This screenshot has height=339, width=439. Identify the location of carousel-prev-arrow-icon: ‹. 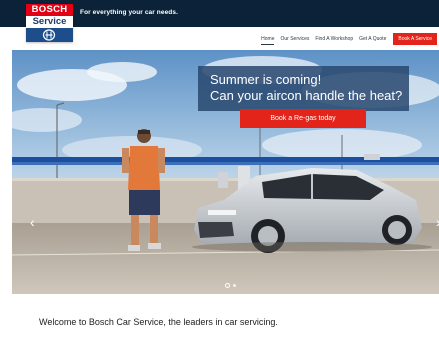
(32, 222).